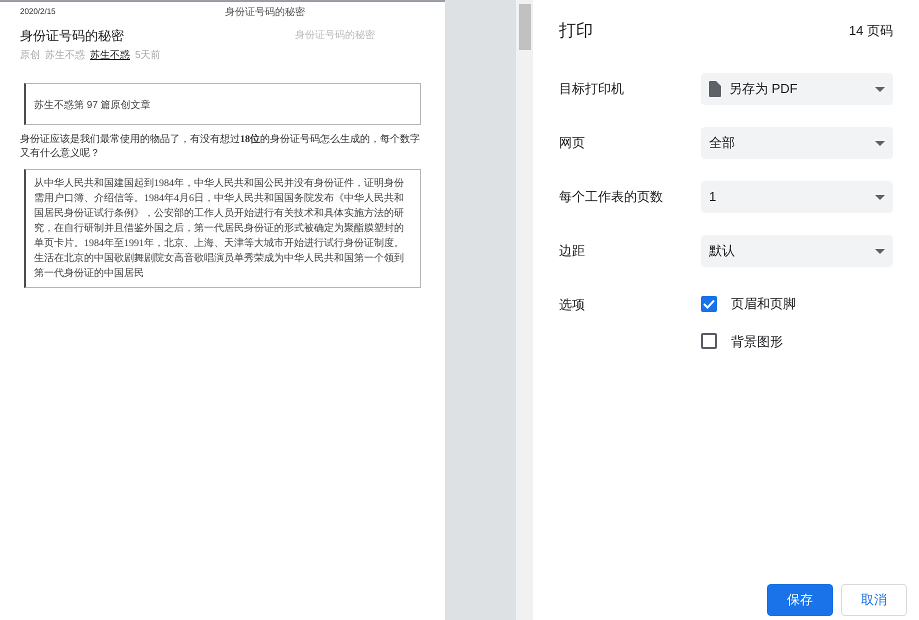  Describe the element at coordinates (92, 105) in the screenshot. I see `callout-text: 苏生不惑第 97 篇原创文章` at that location.